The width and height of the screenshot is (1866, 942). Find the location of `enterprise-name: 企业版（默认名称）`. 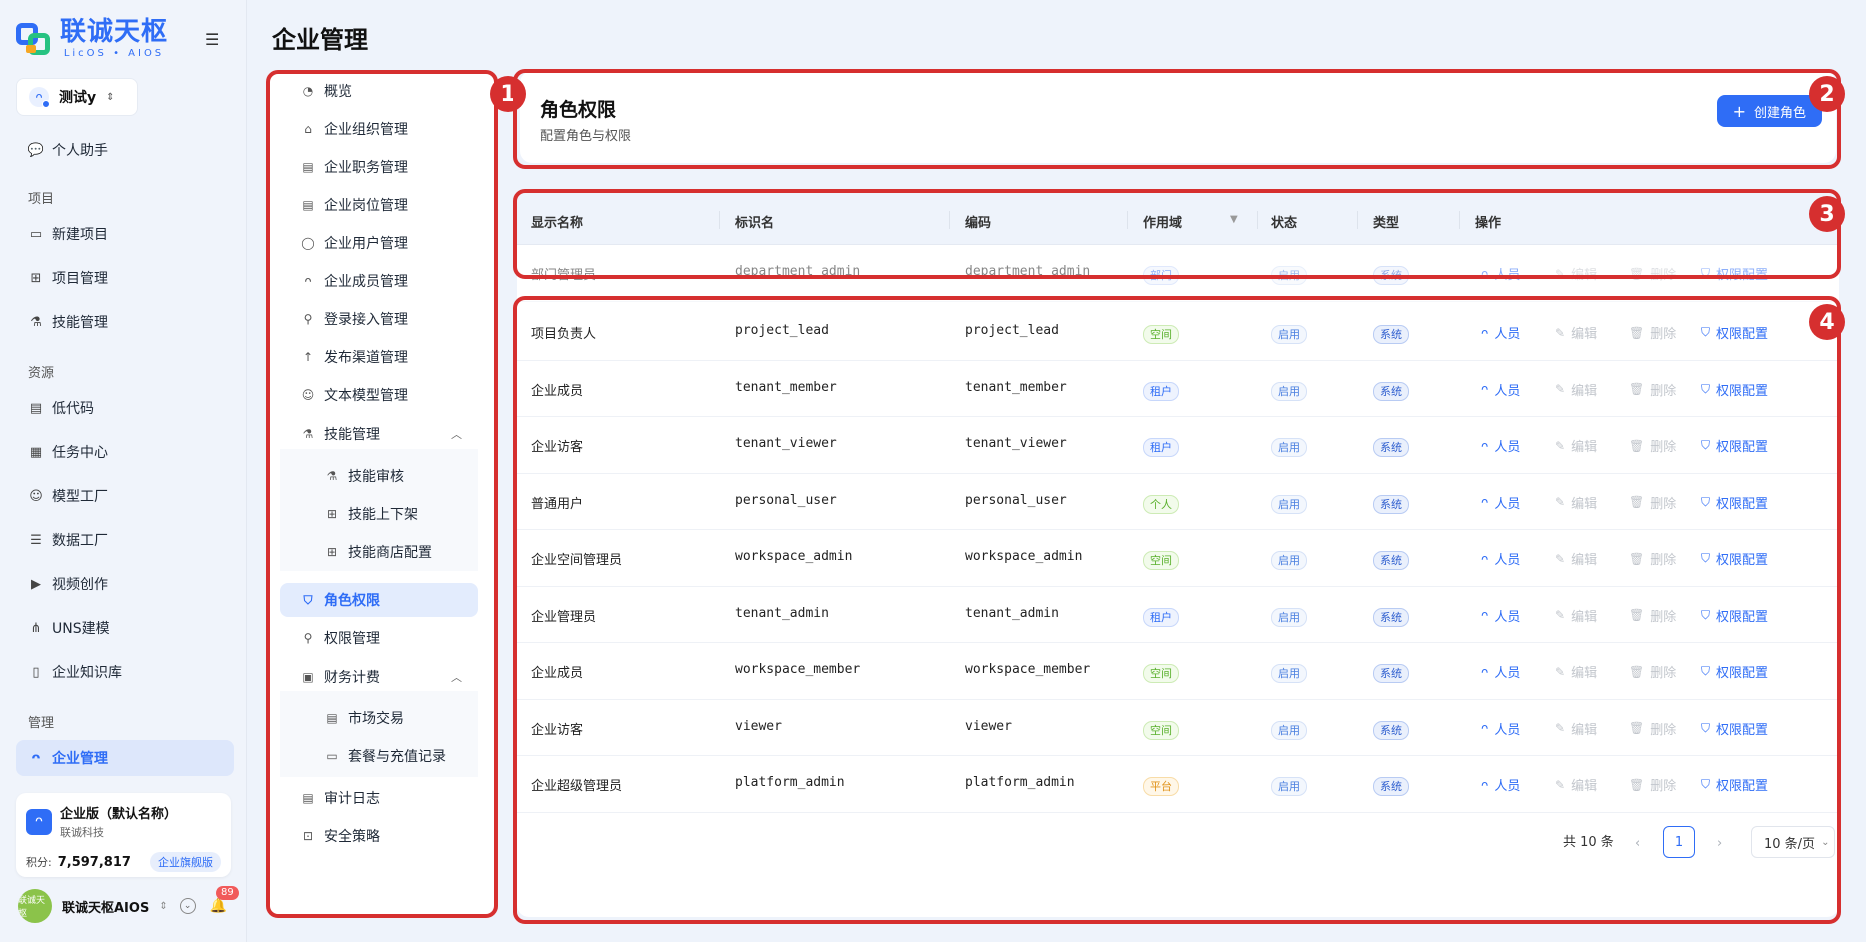

enterprise-name: 企业版（默认名称） is located at coordinates (119, 814).